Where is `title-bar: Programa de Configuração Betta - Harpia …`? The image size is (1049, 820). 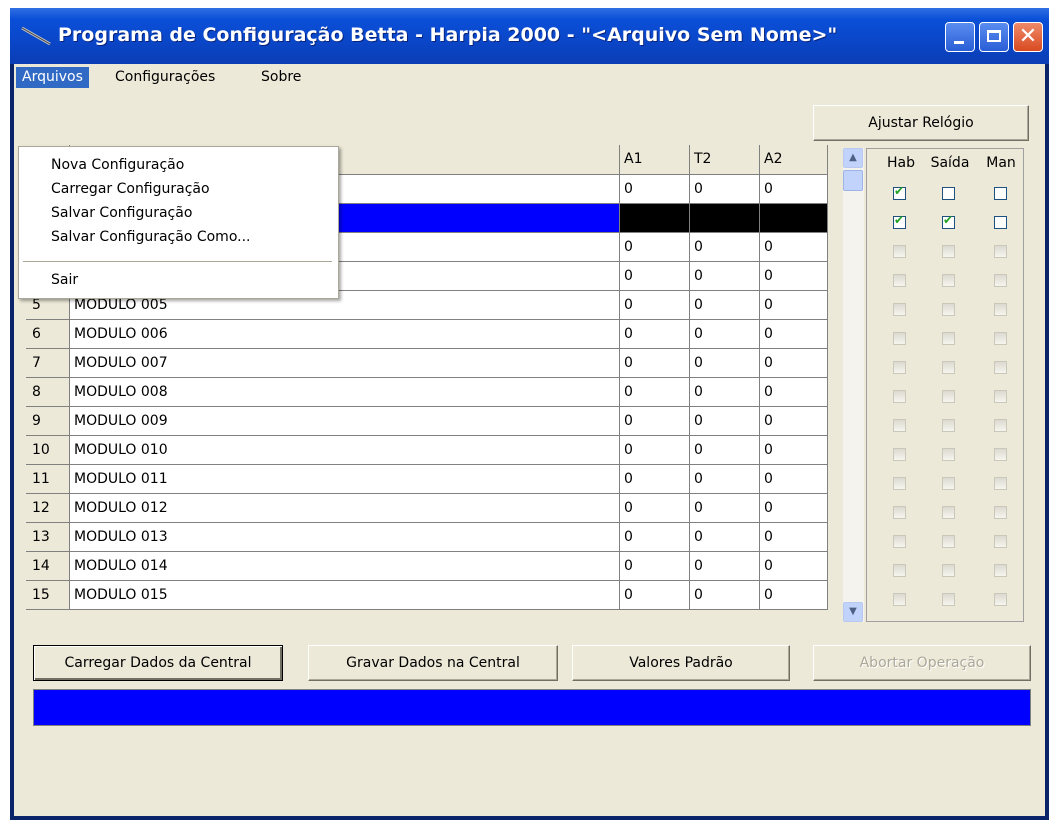 title-bar: Programa de Configuração Betta - Harpia … is located at coordinates (529, 36).